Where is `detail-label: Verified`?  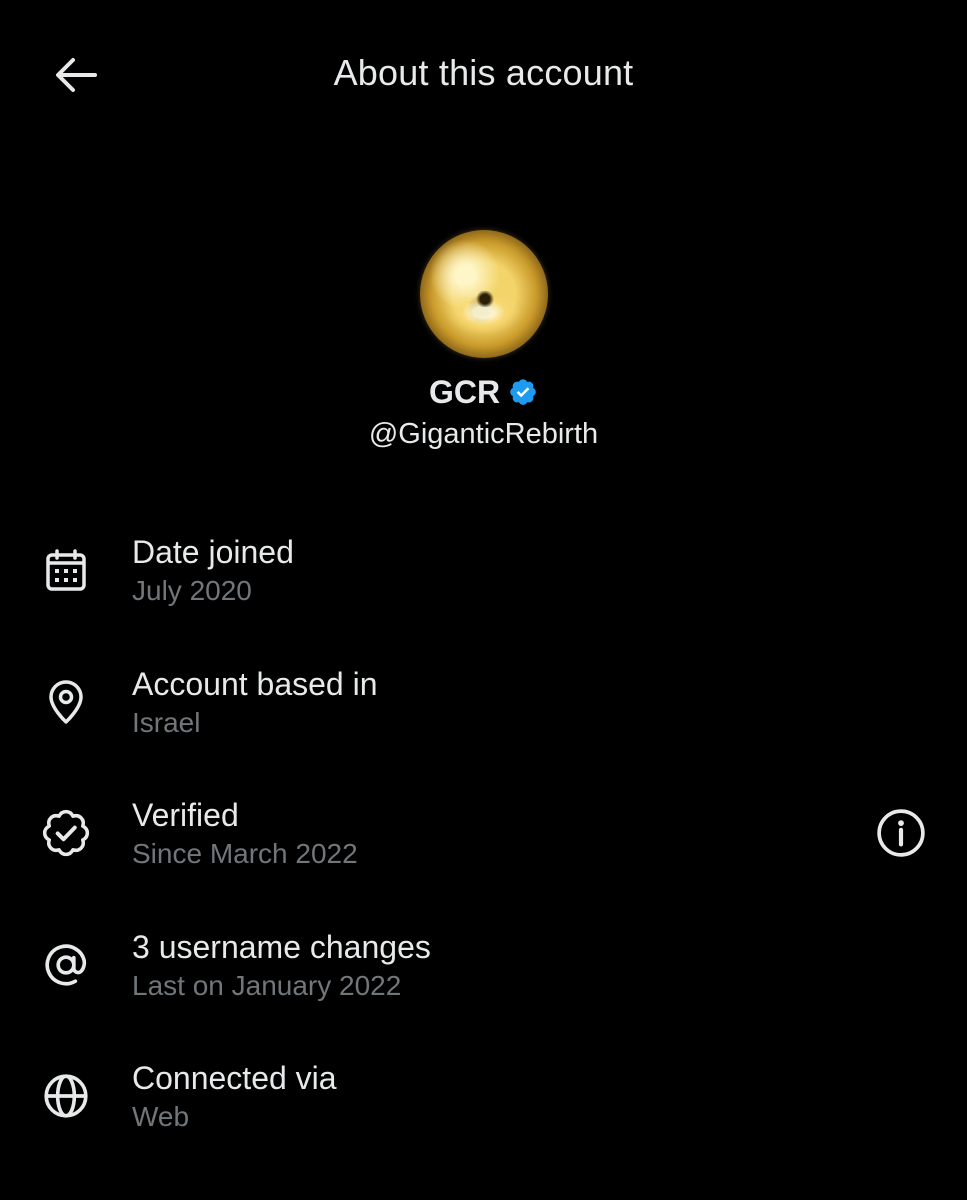 detail-label: Verified is located at coordinates (185, 815).